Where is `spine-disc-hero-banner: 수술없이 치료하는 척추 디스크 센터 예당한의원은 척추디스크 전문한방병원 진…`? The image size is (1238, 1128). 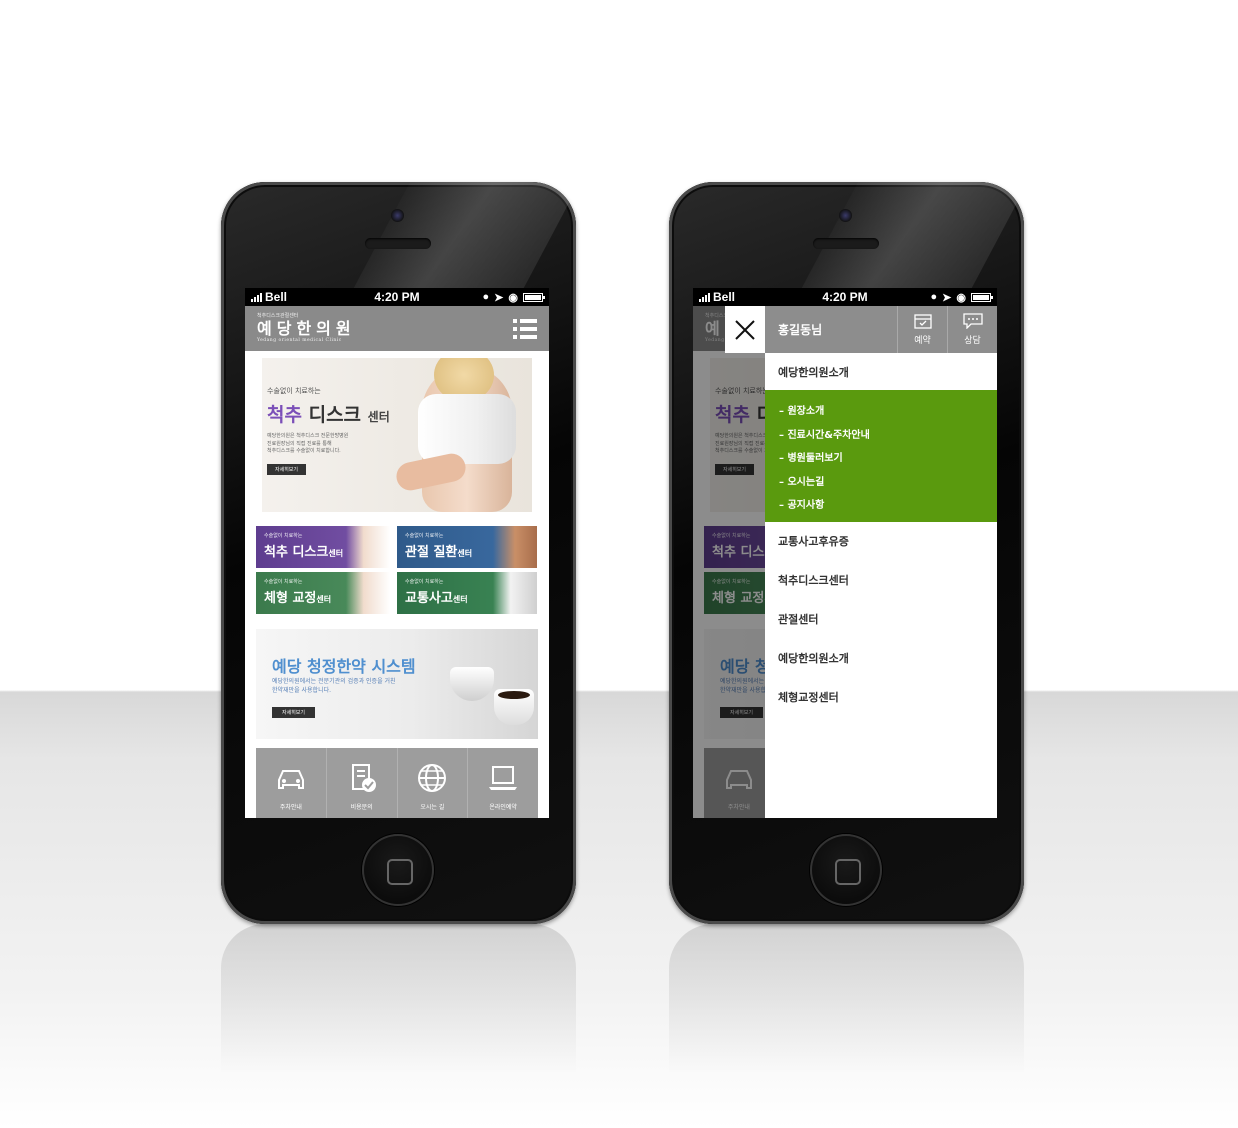 spine-disc-hero-banner: 수술없이 치료하는 척추 디스크 센터 예당한의원은 척추디스크 전문한방병원 진… is located at coordinates (397, 435).